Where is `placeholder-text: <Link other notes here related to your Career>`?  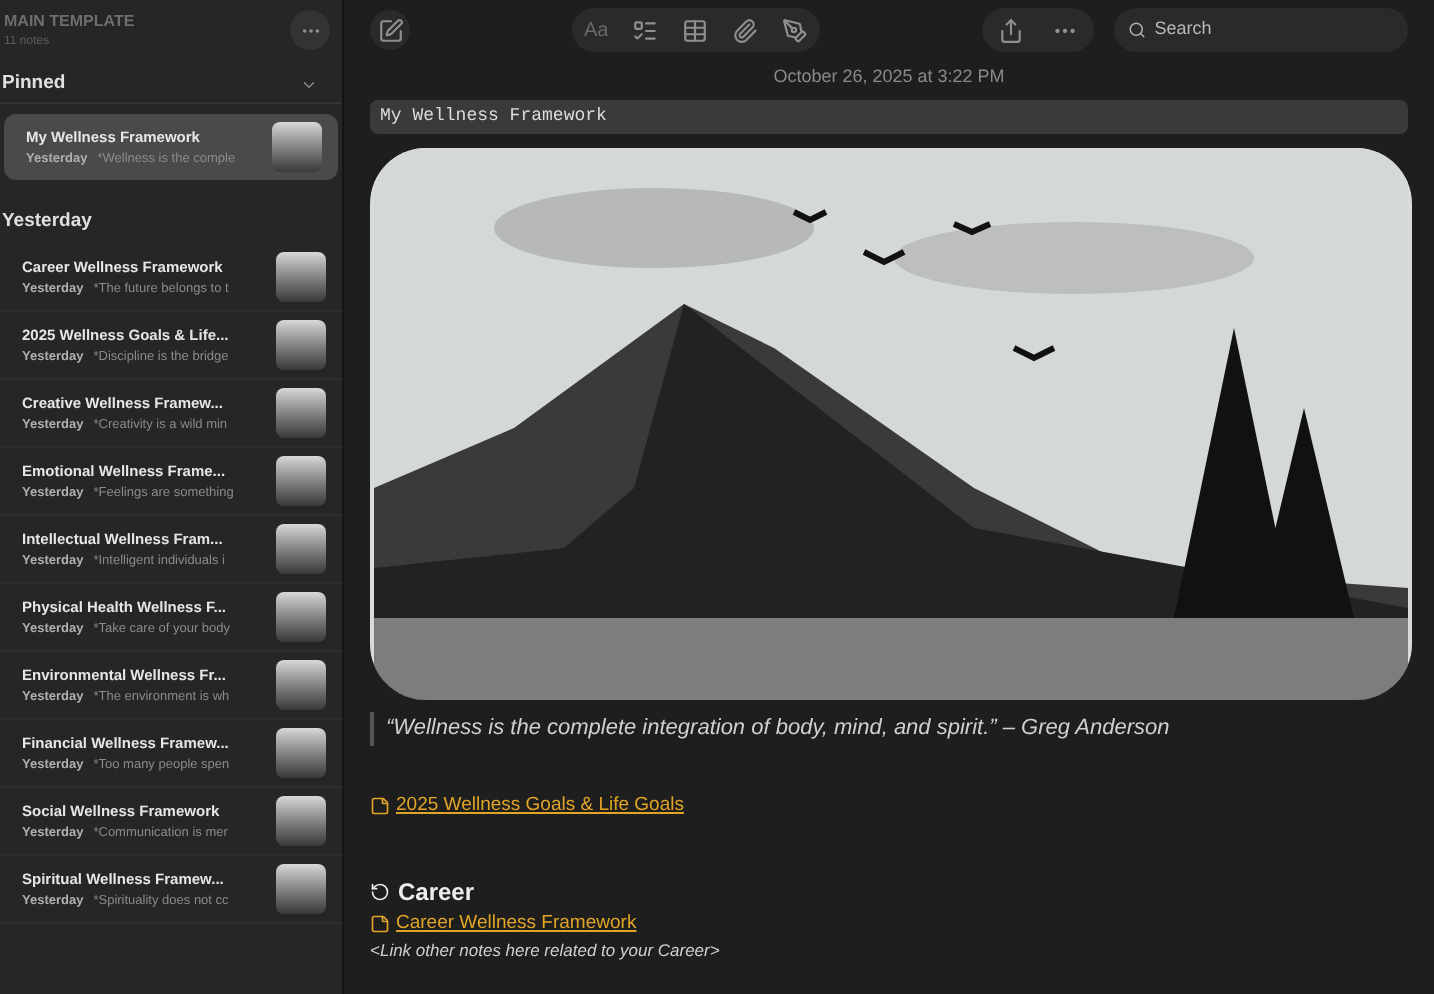
placeholder-text: <Link other notes here related to your Career> is located at coordinates (546, 951).